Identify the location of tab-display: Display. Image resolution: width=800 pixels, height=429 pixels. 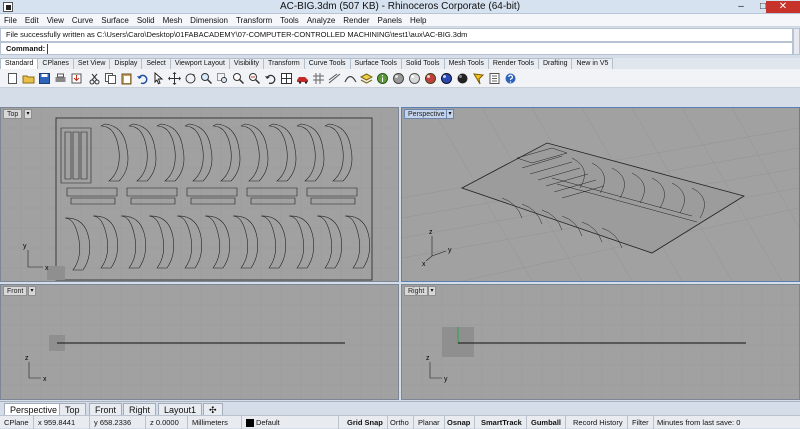
(126, 63).